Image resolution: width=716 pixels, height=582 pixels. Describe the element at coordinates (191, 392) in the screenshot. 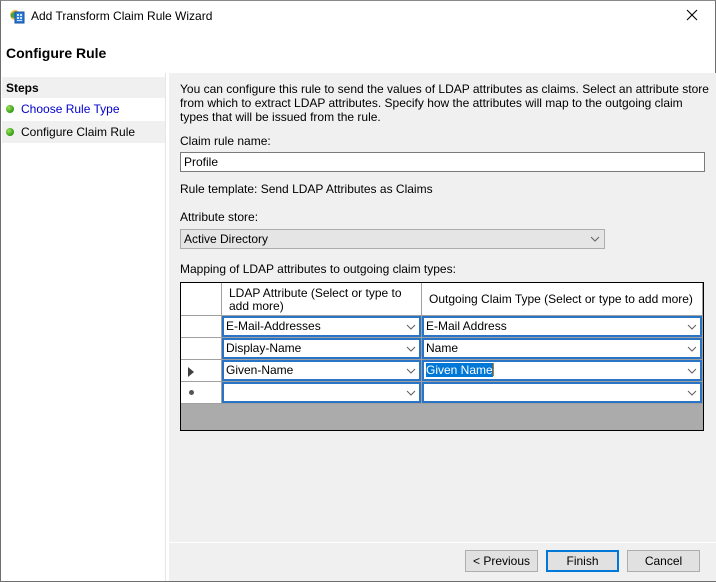

I see `new-row-asterisk-icon` at that location.